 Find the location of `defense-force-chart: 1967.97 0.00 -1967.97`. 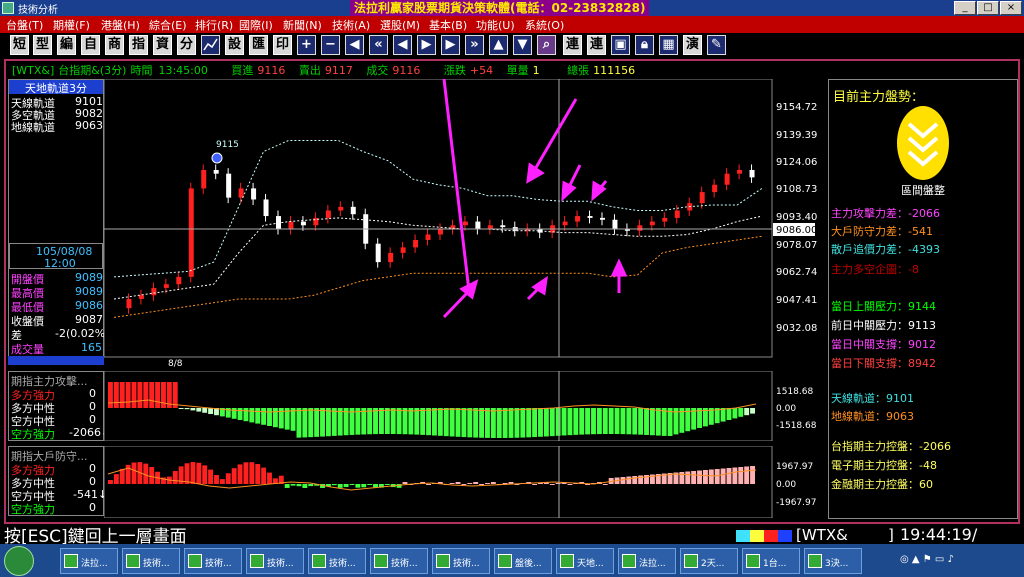

defense-force-chart: 1967.97 0.00 -1967.97 is located at coordinates (466, 482).